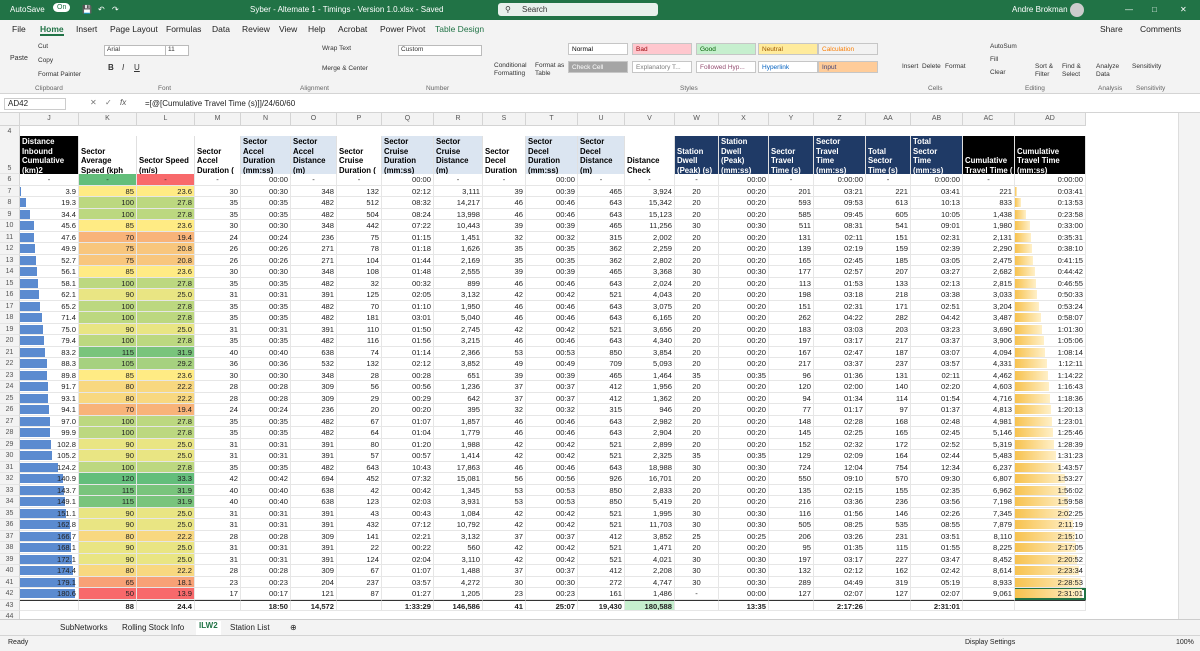 This screenshot has width=1200, height=651. I want to click on table-cell: 1,438, so click(989, 214).